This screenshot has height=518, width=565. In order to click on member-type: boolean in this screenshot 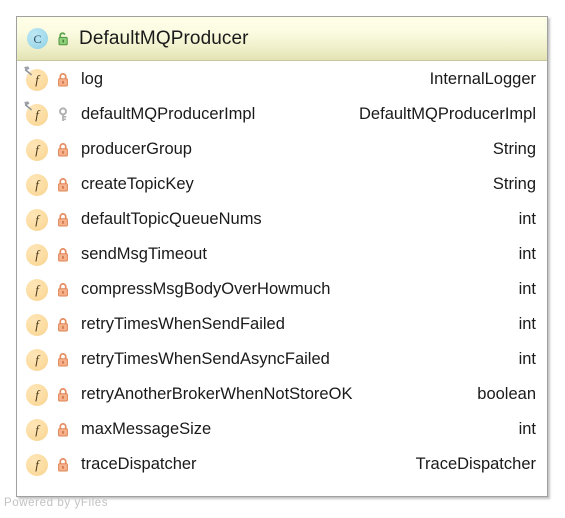, I will do `click(506, 394)`.